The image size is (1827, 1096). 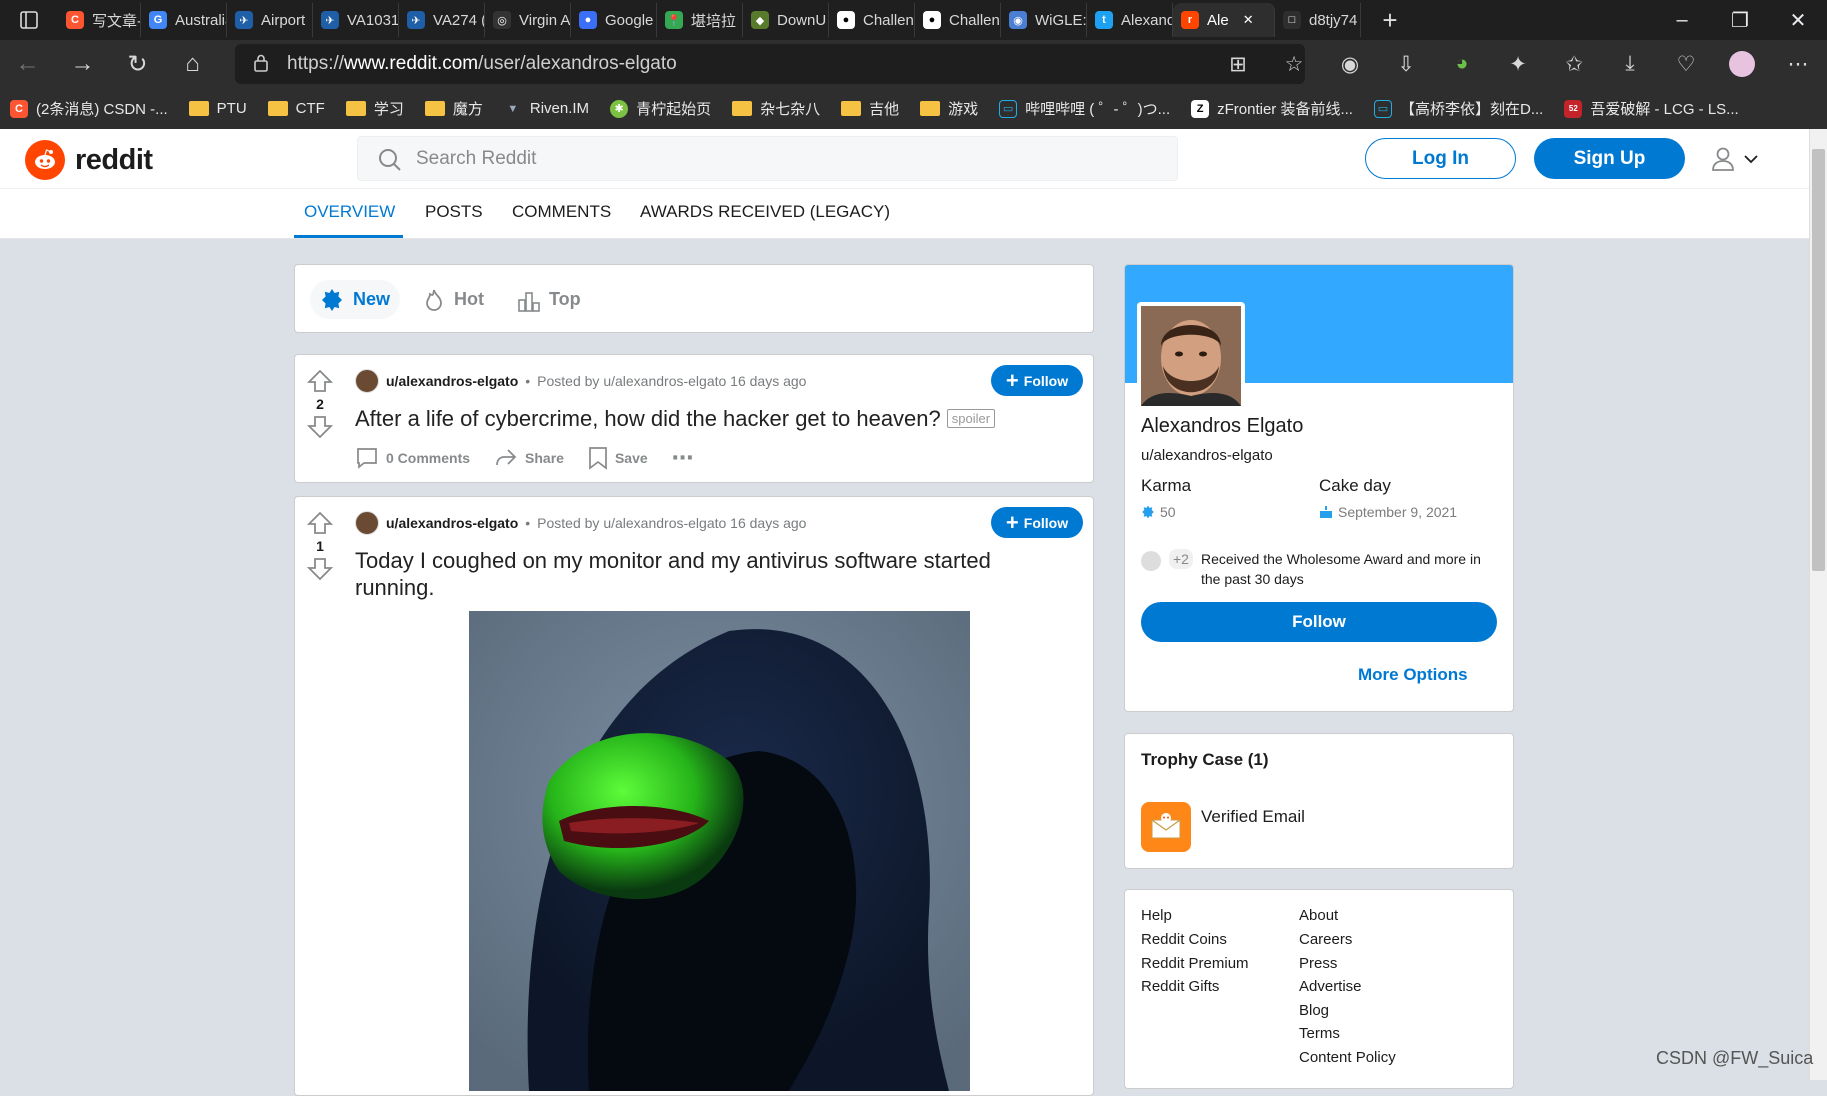 I want to click on tab-awards: AWARDS RECEIVED (LEGACY), so click(x=765, y=212).